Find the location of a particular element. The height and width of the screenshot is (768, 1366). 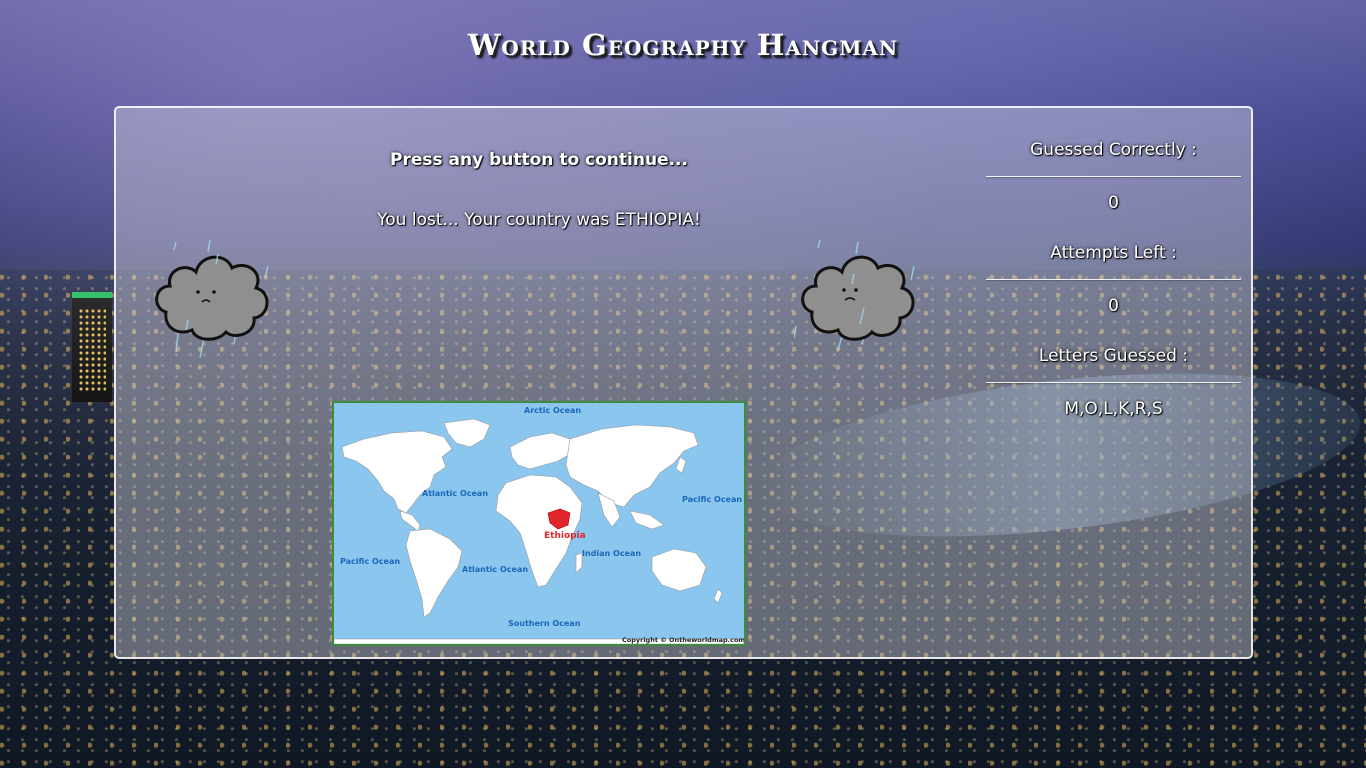

ethiopia-label: Ethiopia is located at coordinates (565, 536).